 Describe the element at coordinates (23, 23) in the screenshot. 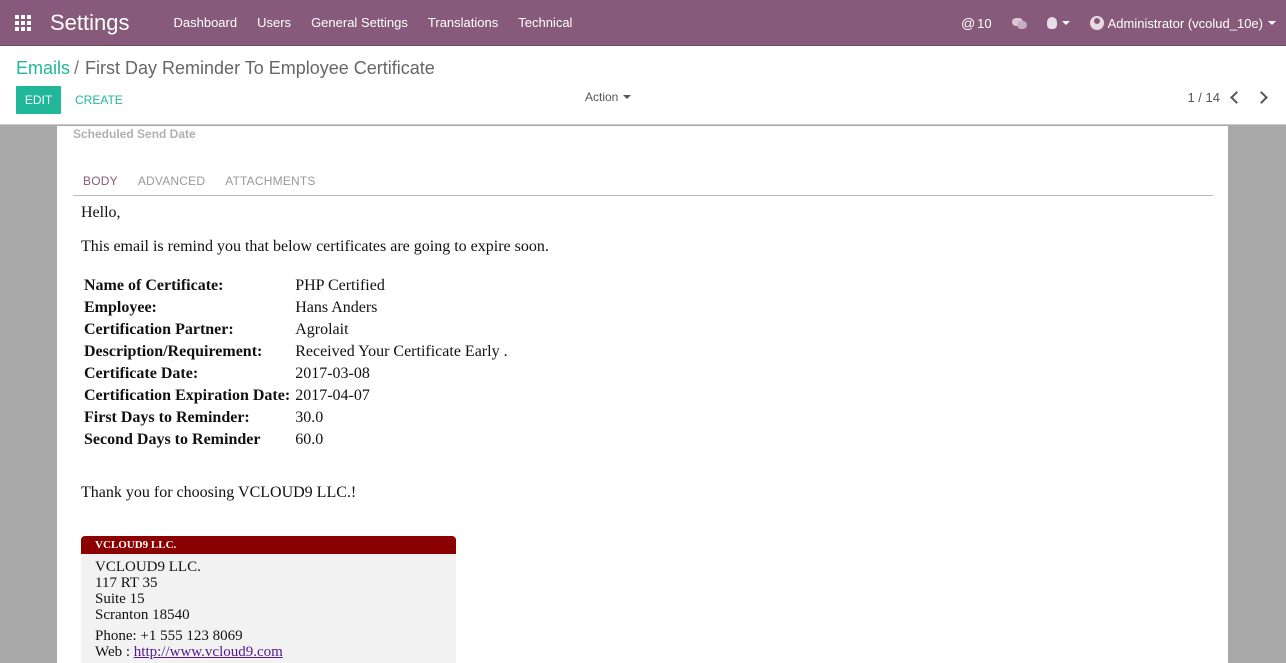

I see `apps-menu-icon` at that location.